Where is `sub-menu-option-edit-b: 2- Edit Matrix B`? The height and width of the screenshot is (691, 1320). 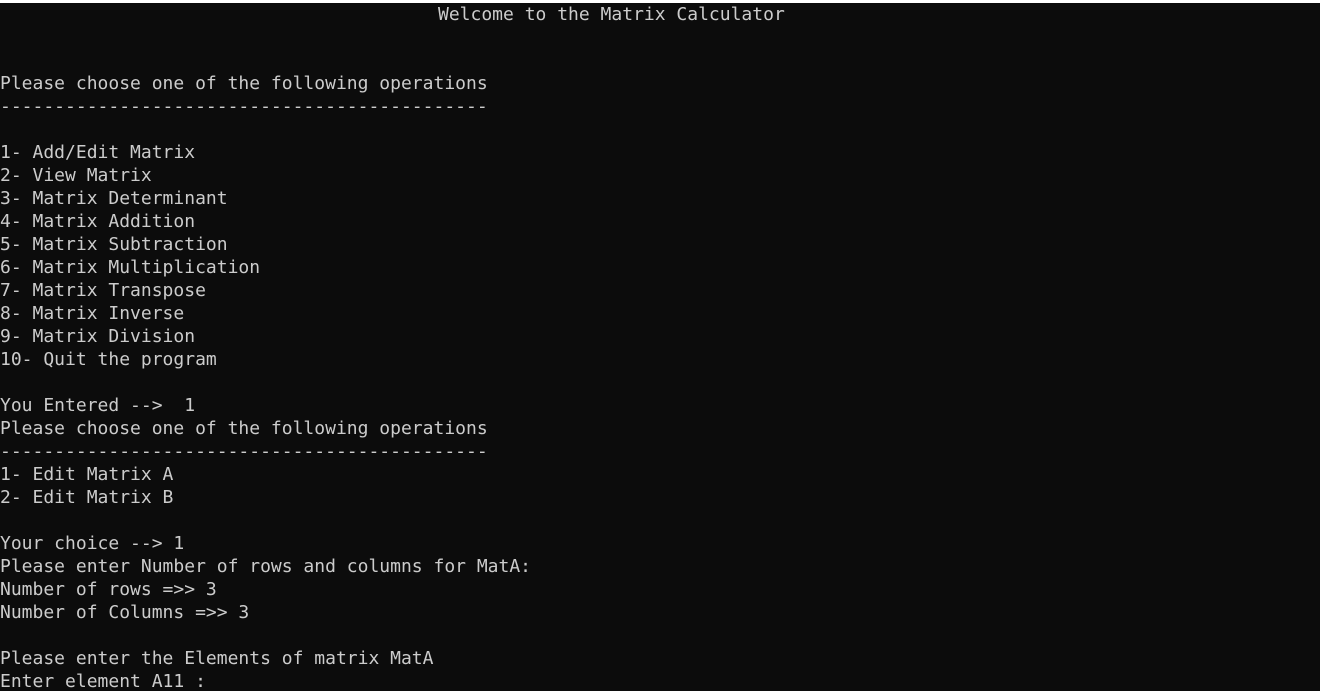
sub-menu-option-edit-b: 2- Edit Matrix B is located at coordinates (87, 497).